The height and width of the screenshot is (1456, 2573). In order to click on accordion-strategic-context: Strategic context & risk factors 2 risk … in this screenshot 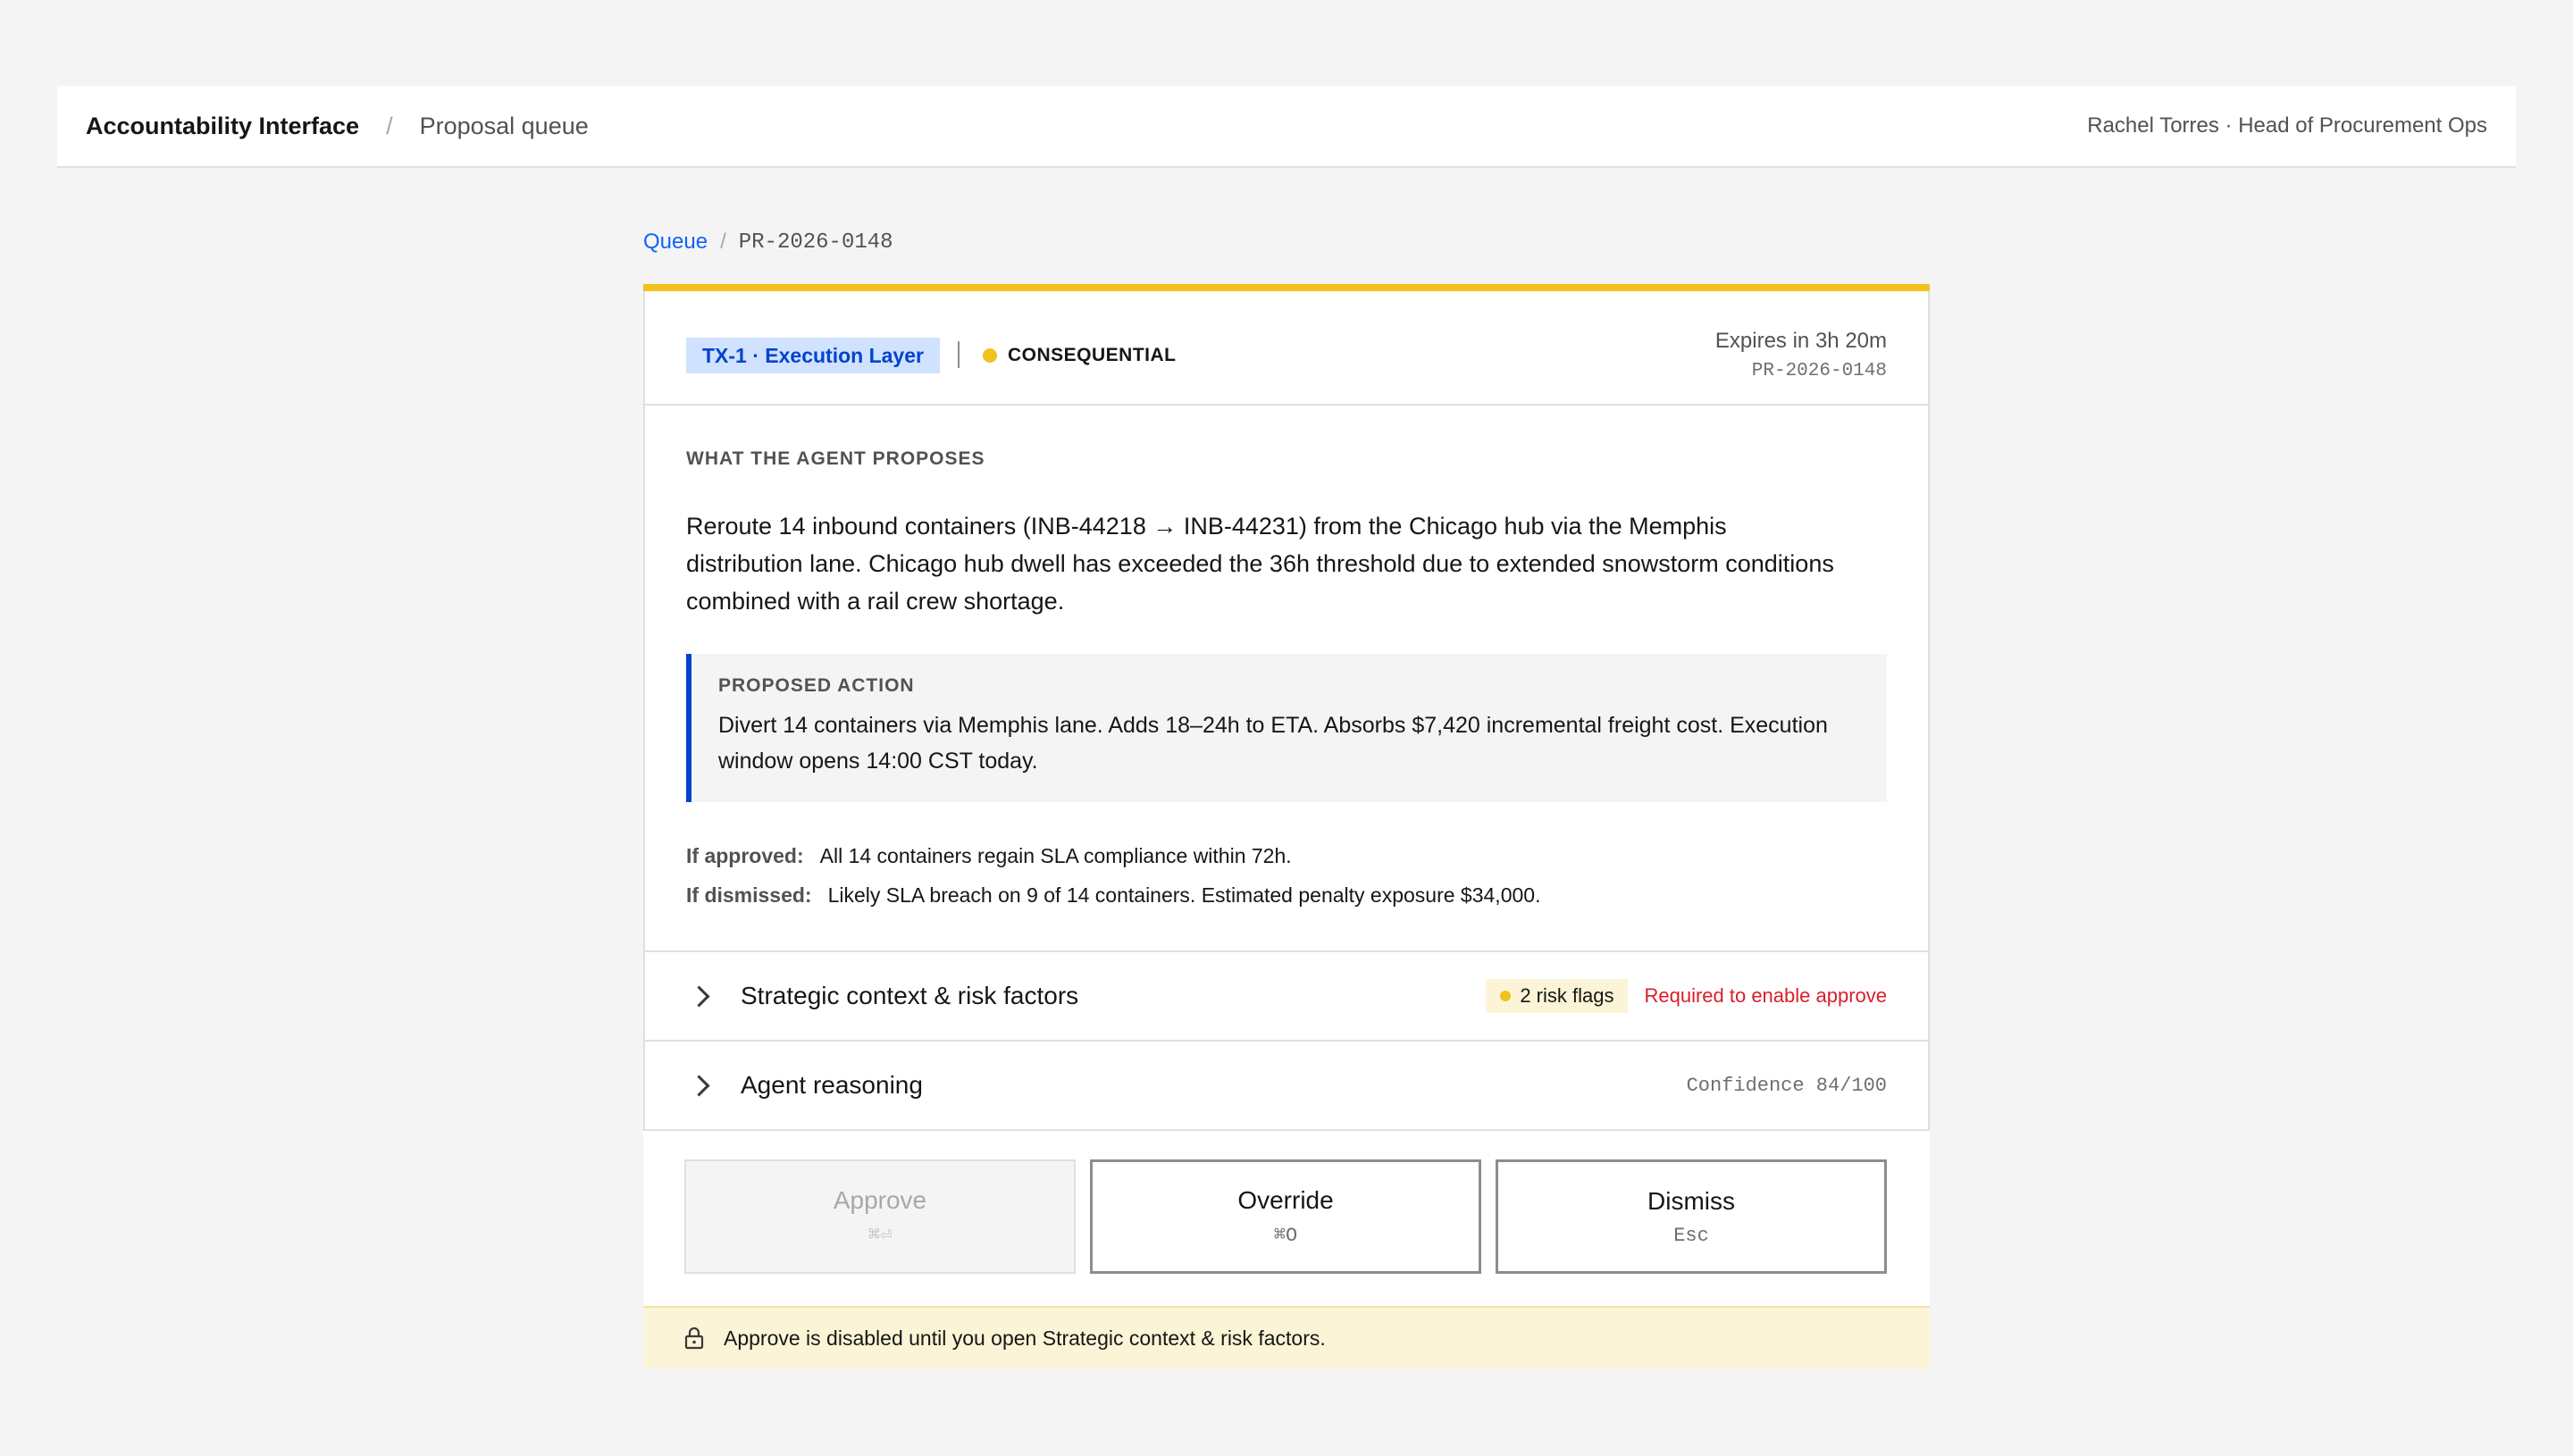, I will do `click(1286, 997)`.